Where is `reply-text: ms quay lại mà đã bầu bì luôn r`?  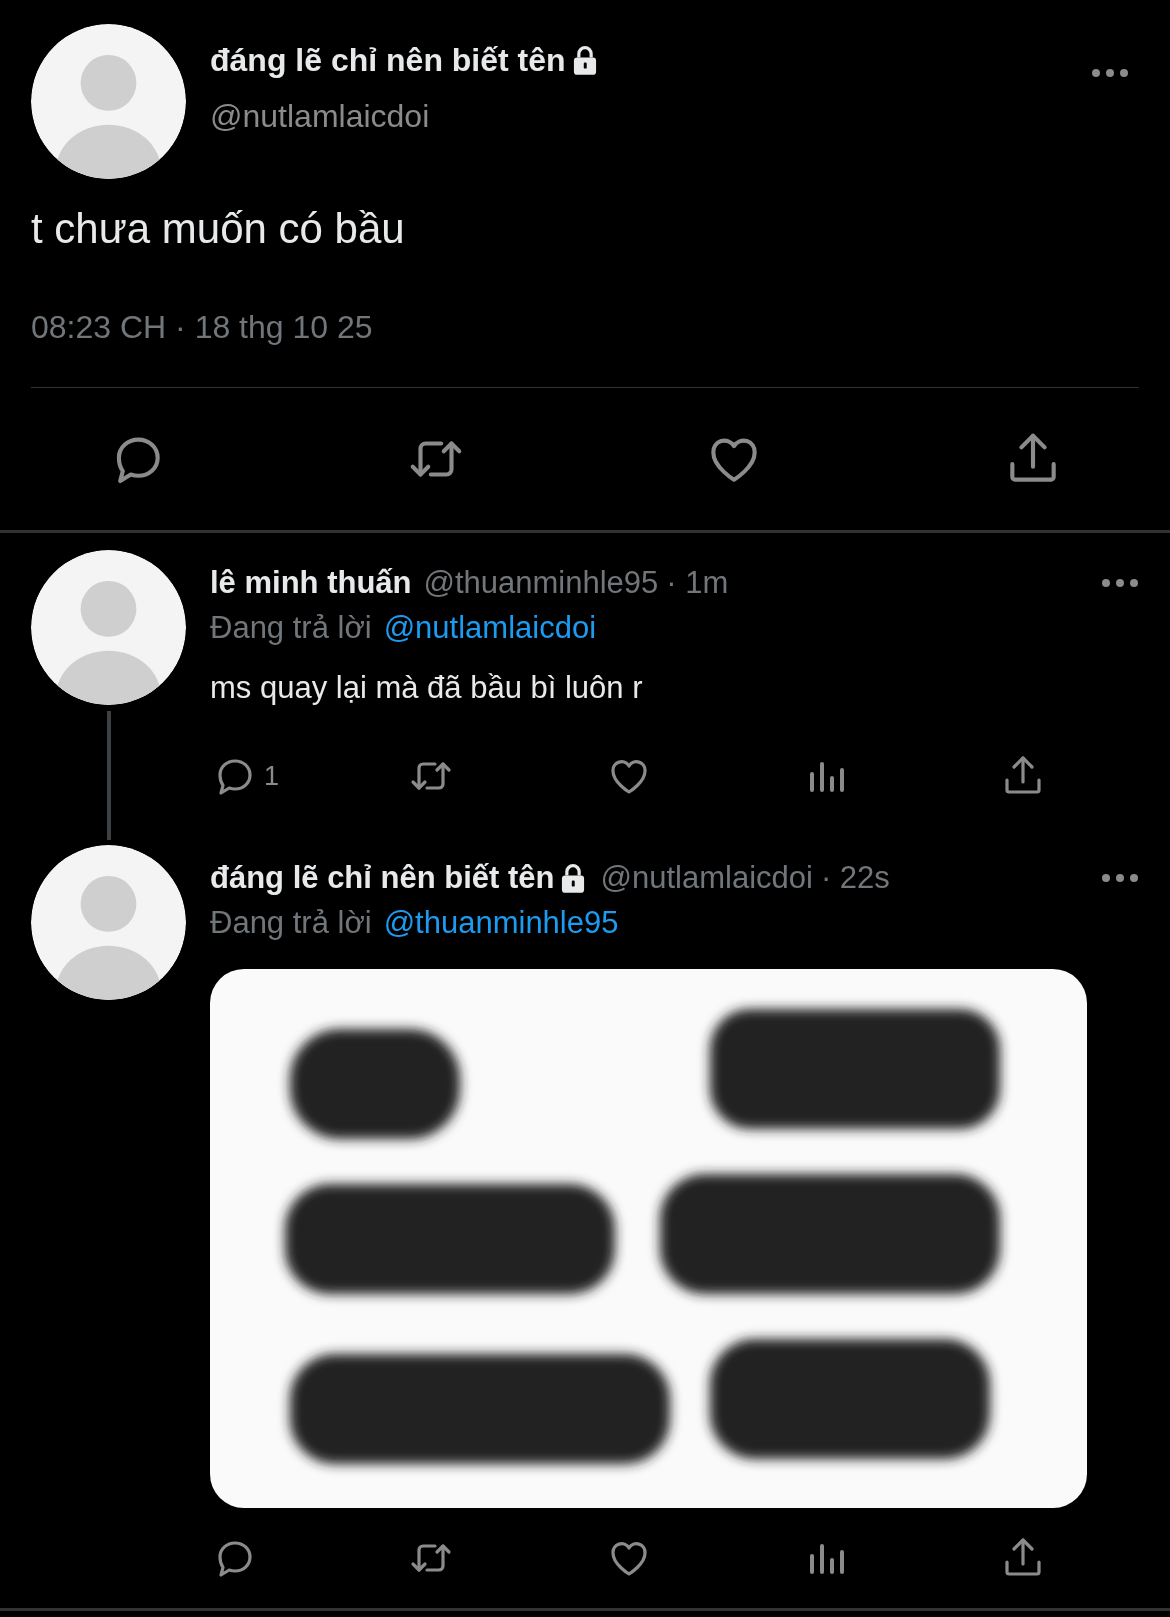 reply-text: ms quay lại mà đã bầu bì luôn r is located at coordinates (427, 688).